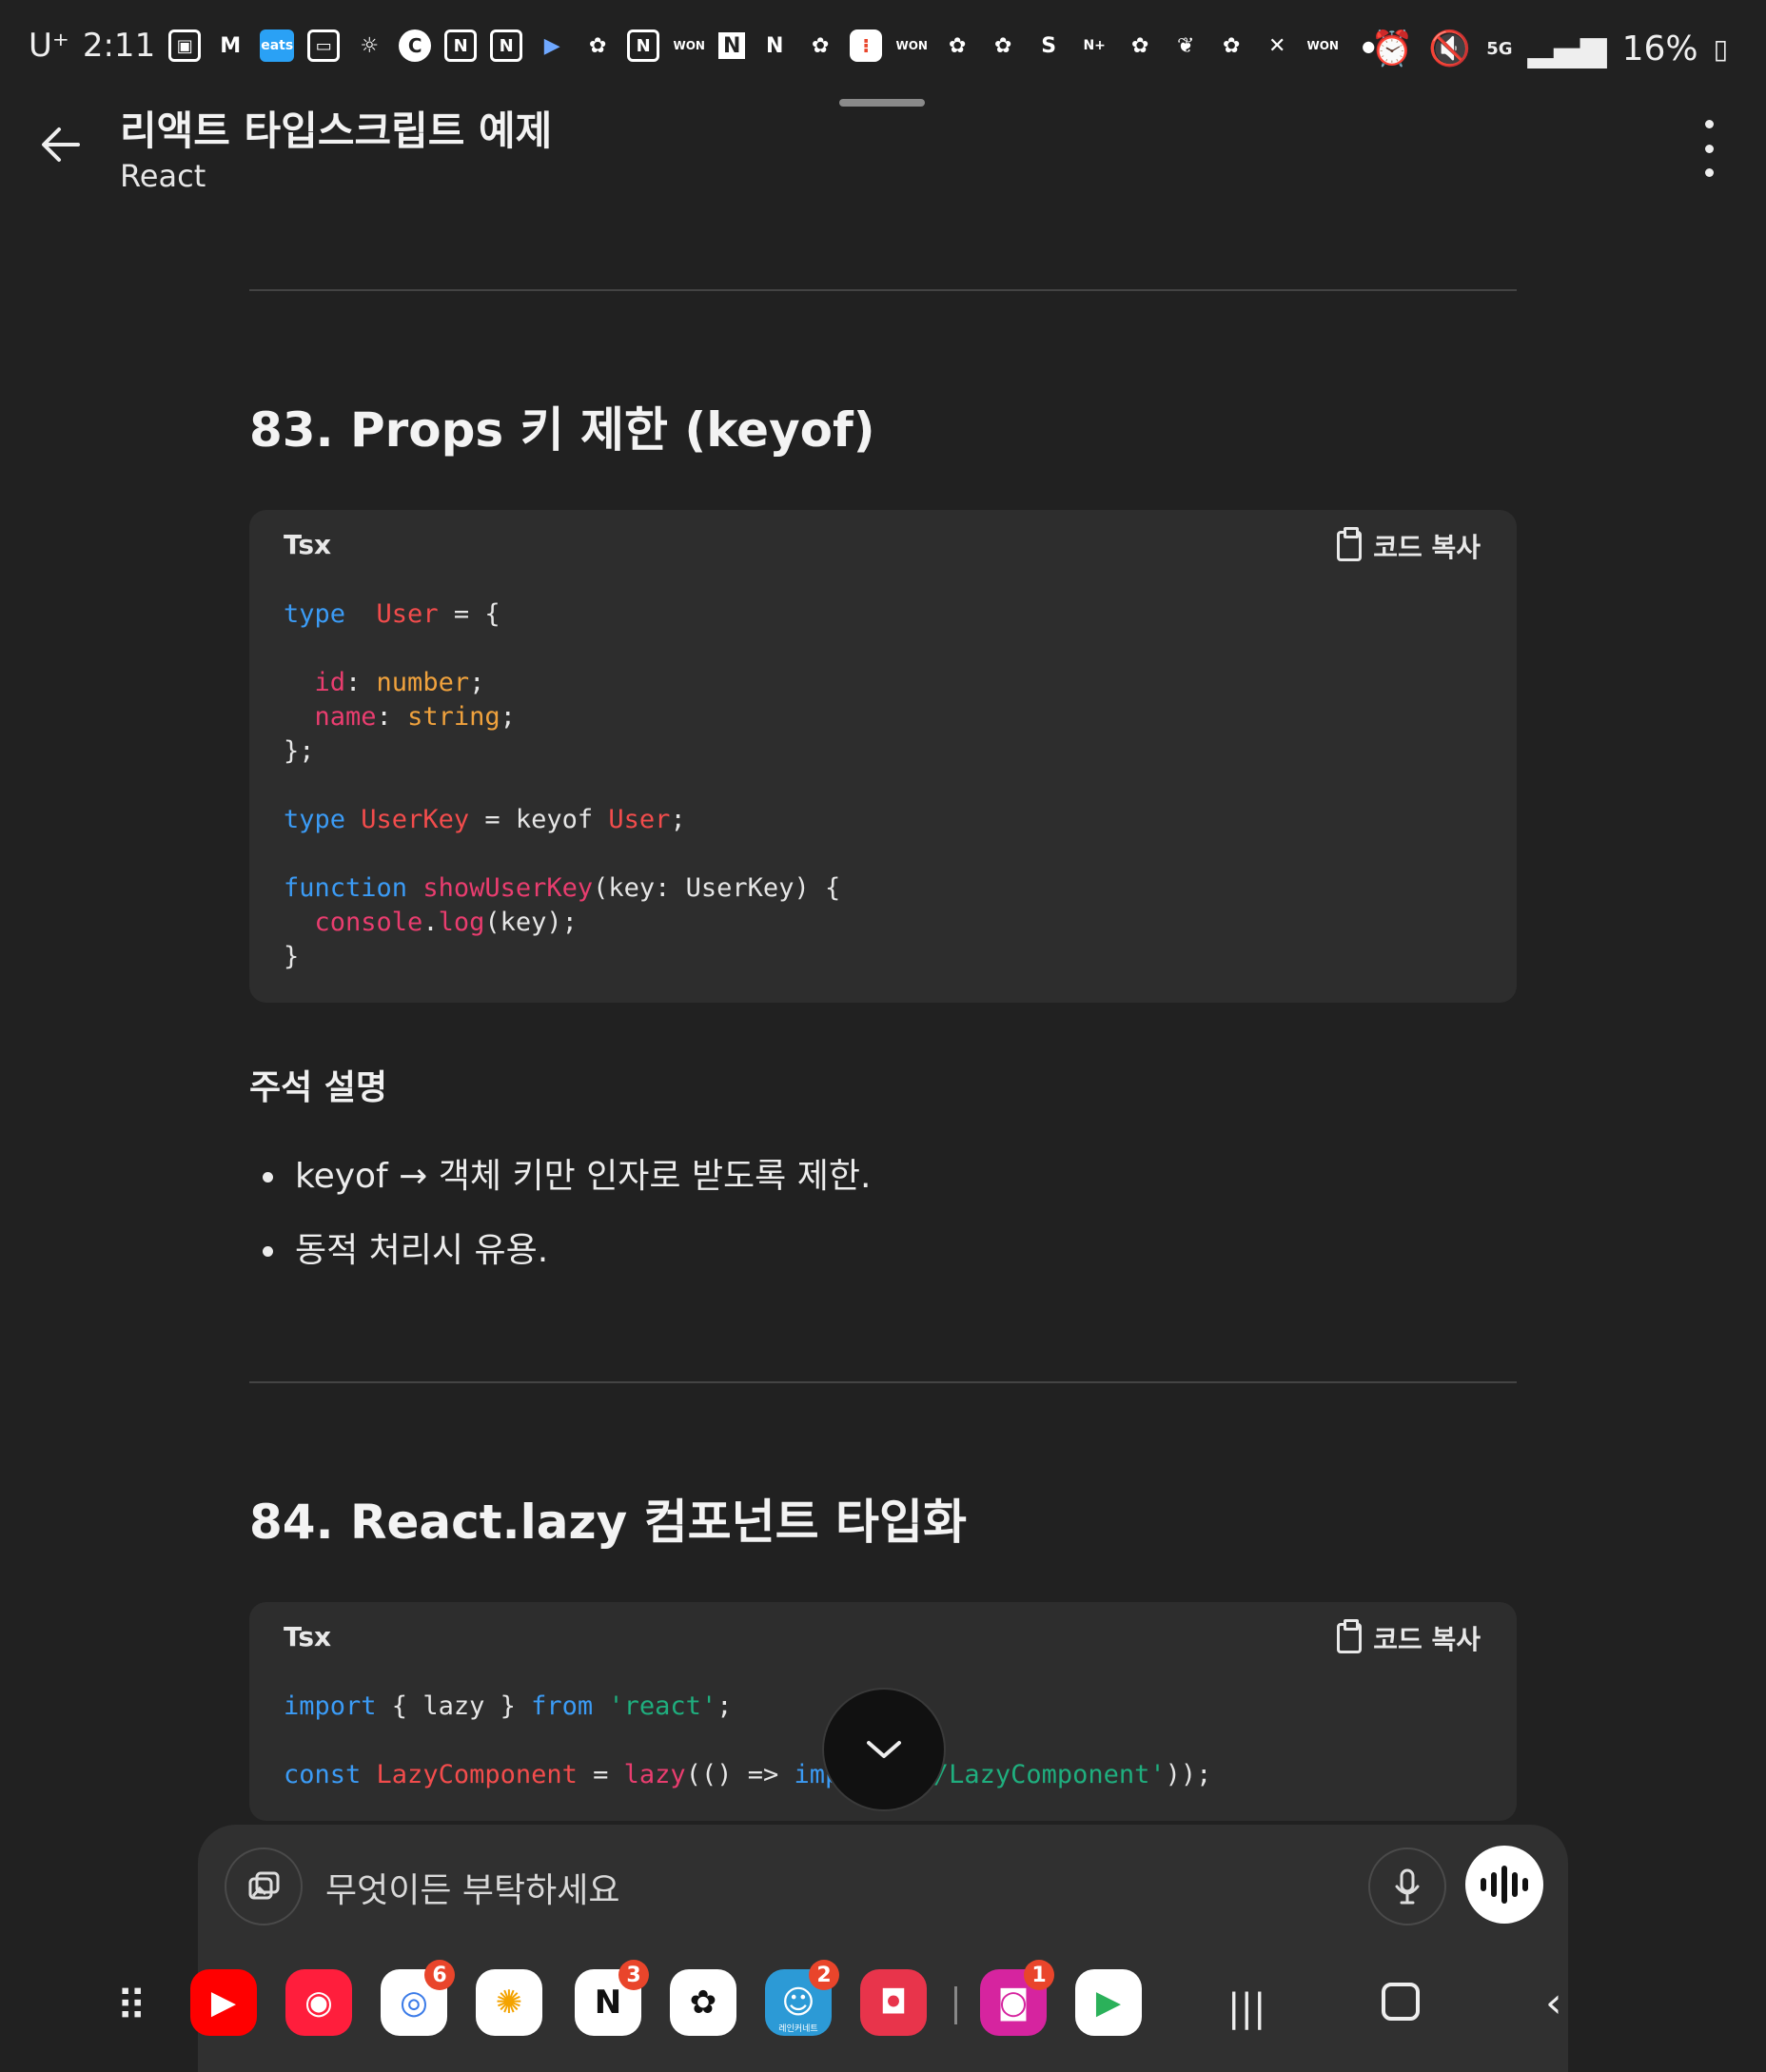 Image resolution: width=1766 pixels, height=2072 pixels. I want to click on page-title: 리액트 타입스크립트 예제, so click(336, 131).